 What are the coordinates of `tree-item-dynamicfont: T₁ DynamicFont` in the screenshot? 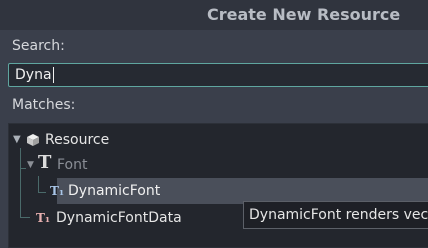 It's located at (218, 191).